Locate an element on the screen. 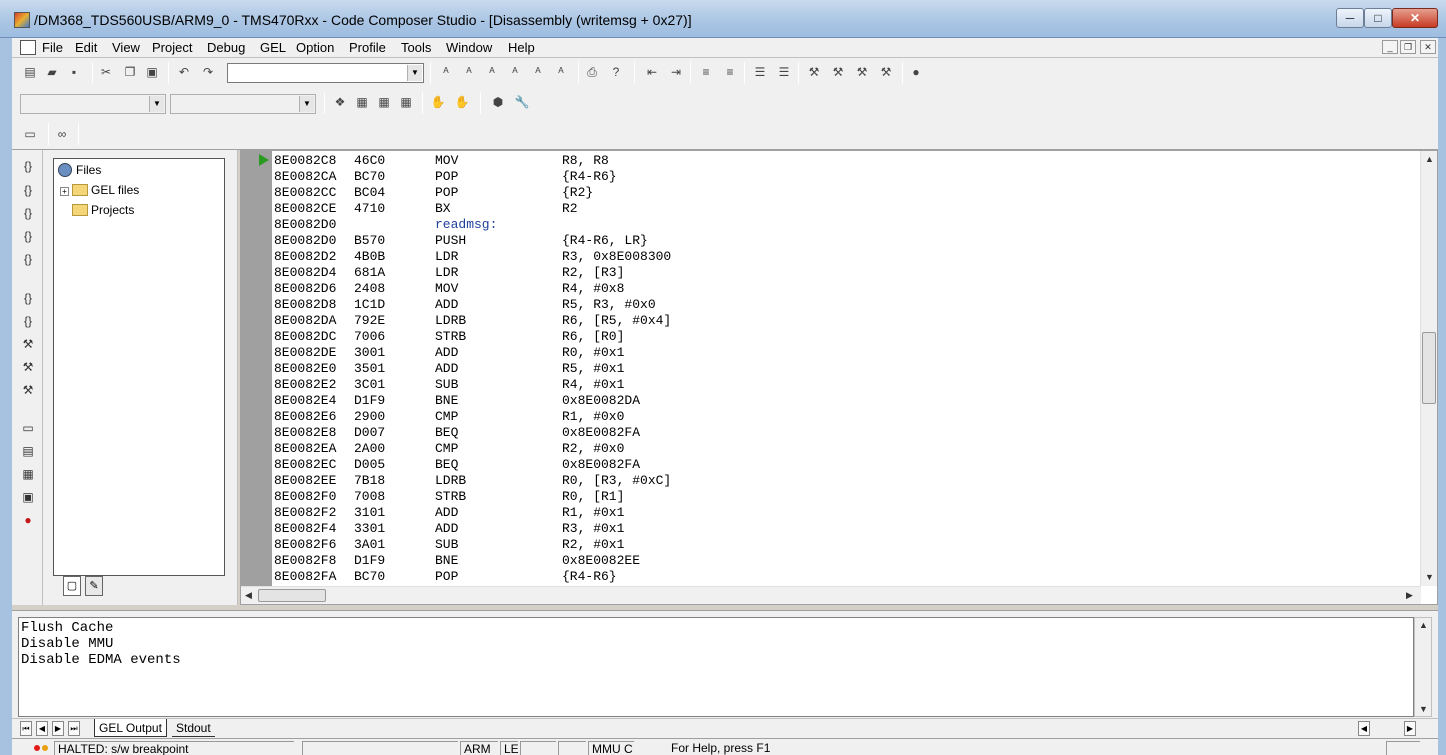 This screenshot has height=755, width=1446. bookmarks-tab: ✎ is located at coordinates (94, 586).